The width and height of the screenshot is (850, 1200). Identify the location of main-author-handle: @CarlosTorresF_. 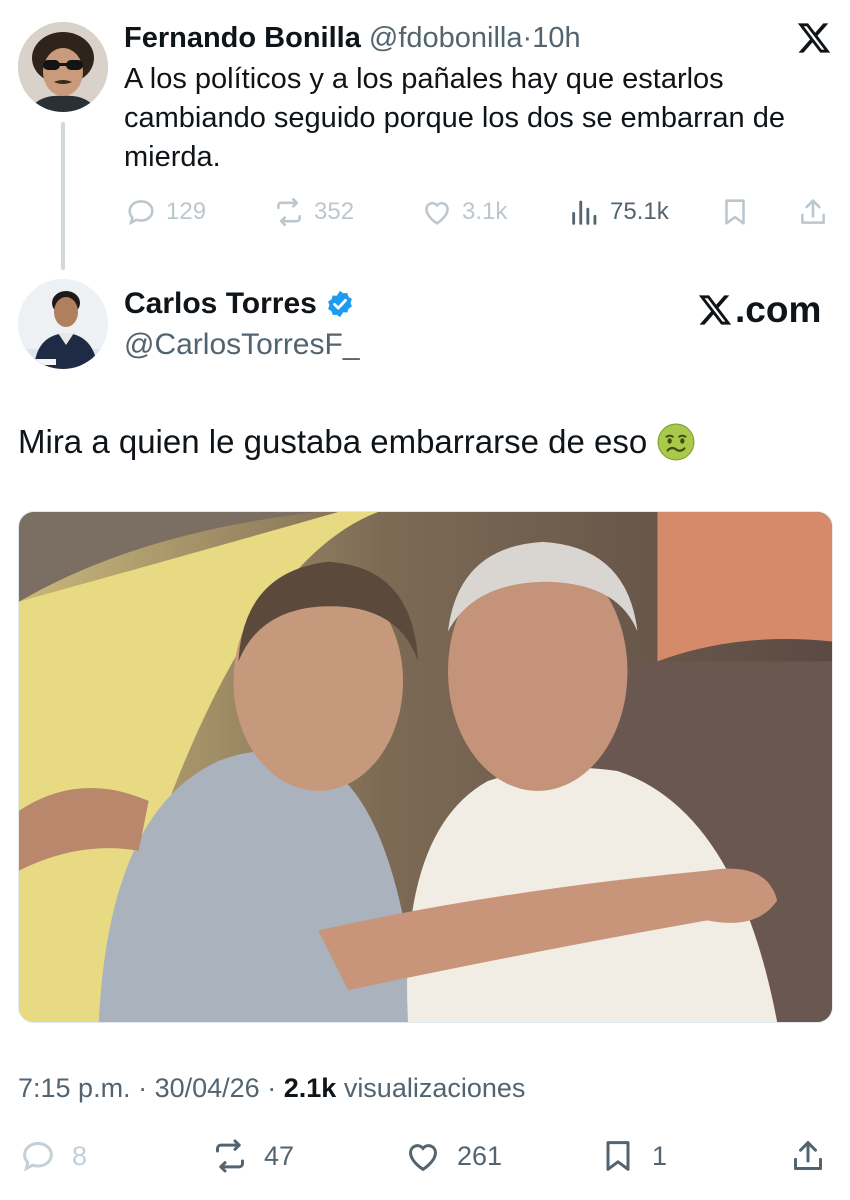
(242, 345).